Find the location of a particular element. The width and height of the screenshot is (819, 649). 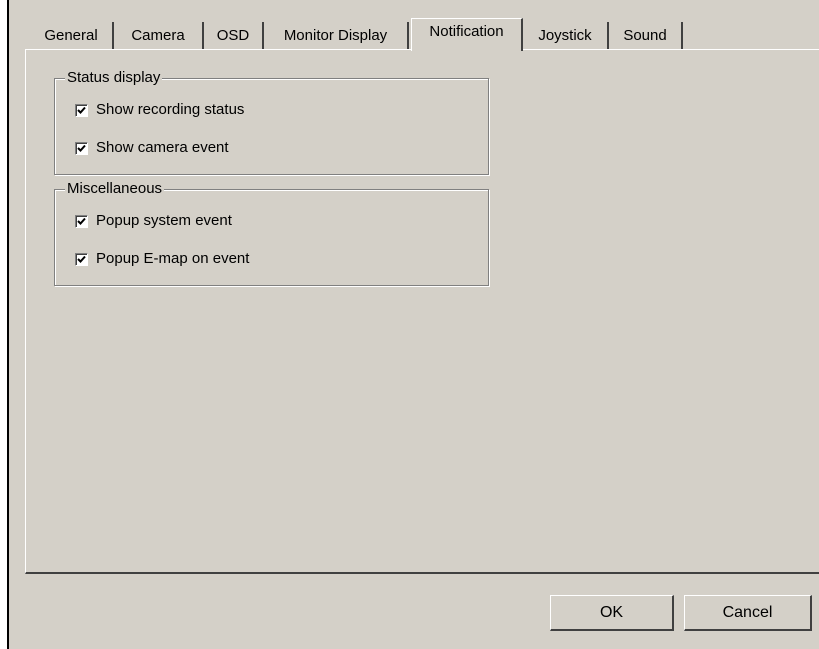

tab-label: Notification is located at coordinates (466, 31).